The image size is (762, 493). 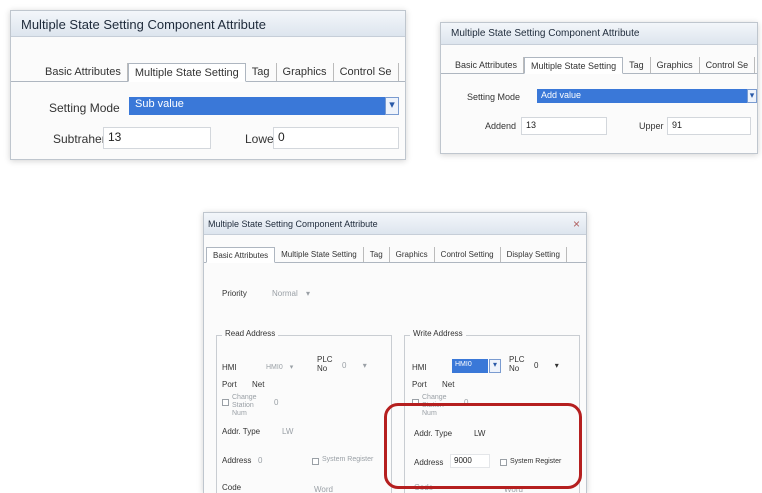 I want to click on read-addr-type-label: Addr. Type, so click(x=241, y=431).